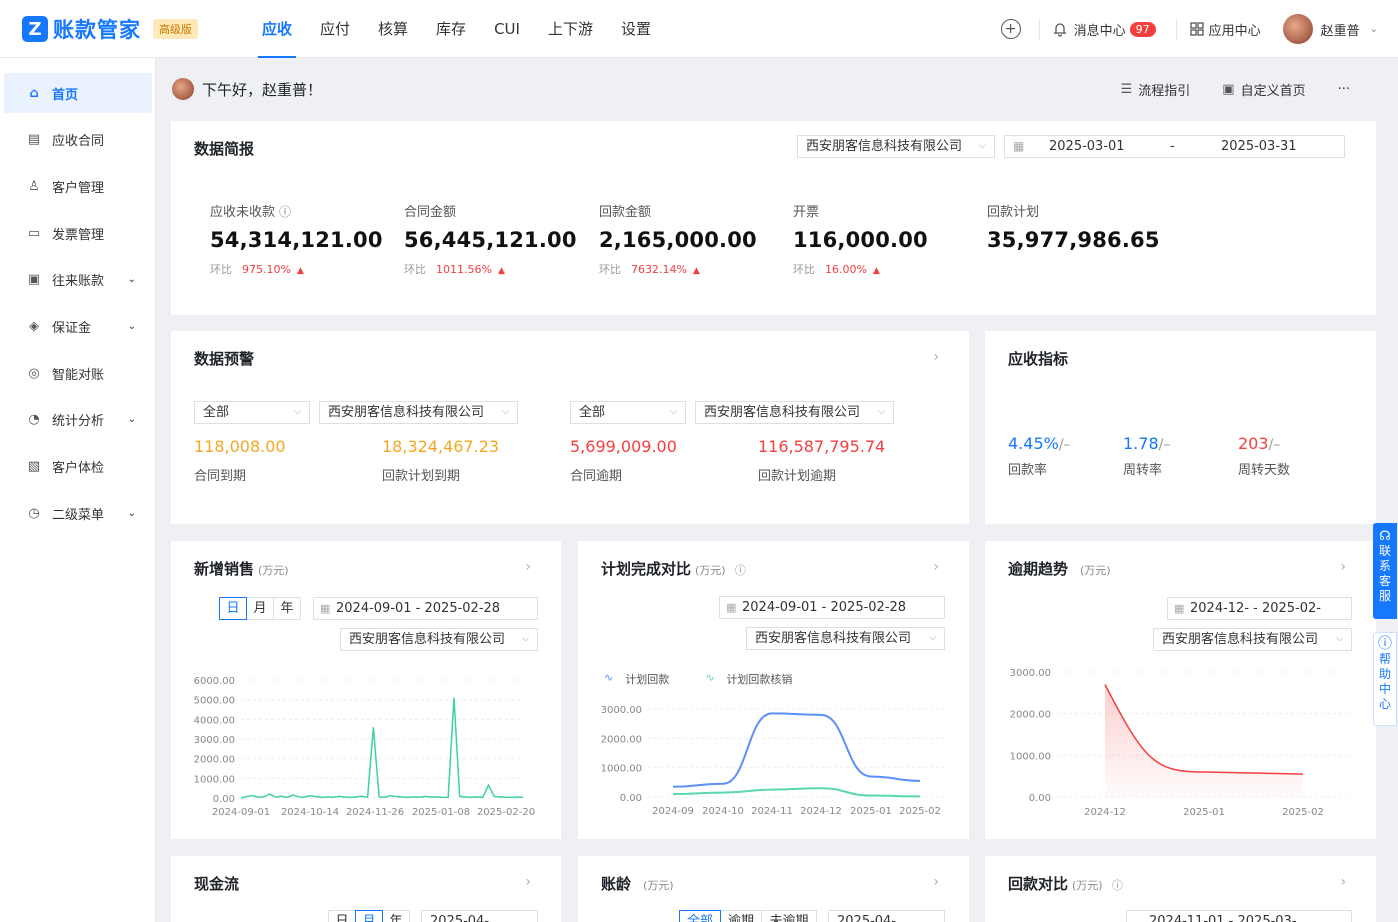 The height and width of the screenshot is (922, 1398). Describe the element at coordinates (628, 412) in the screenshot. I see `overdue-type-select: 全部 ⌵` at that location.